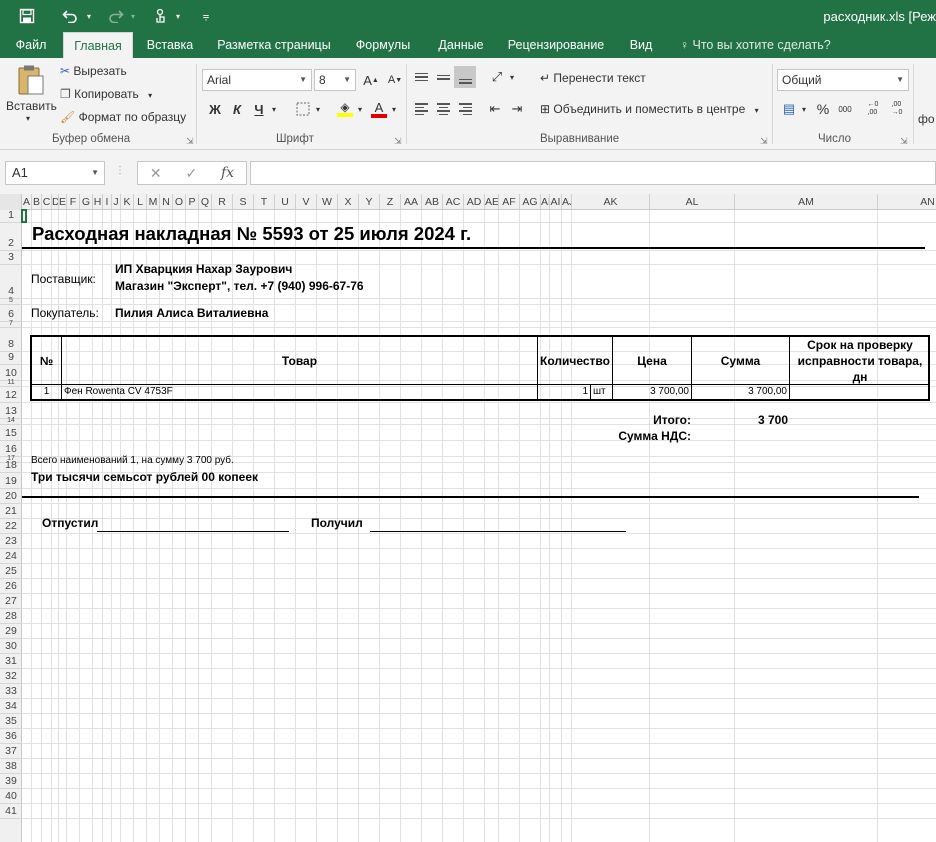 Image resolution: width=936 pixels, height=842 pixels. Describe the element at coordinates (395, 80) in the screenshot. I see `decrease-font-icon: A ▼` at that location.